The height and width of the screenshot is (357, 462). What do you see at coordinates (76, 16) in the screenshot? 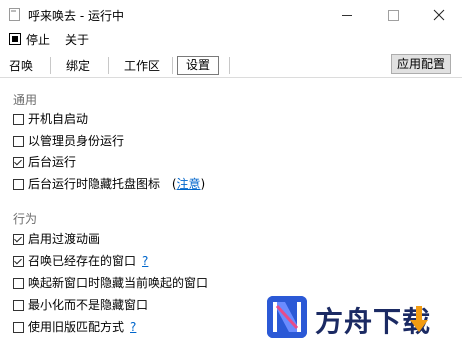
I see `window-title: 呼来唤去 - 运行中` at bounding box center [76, 16].